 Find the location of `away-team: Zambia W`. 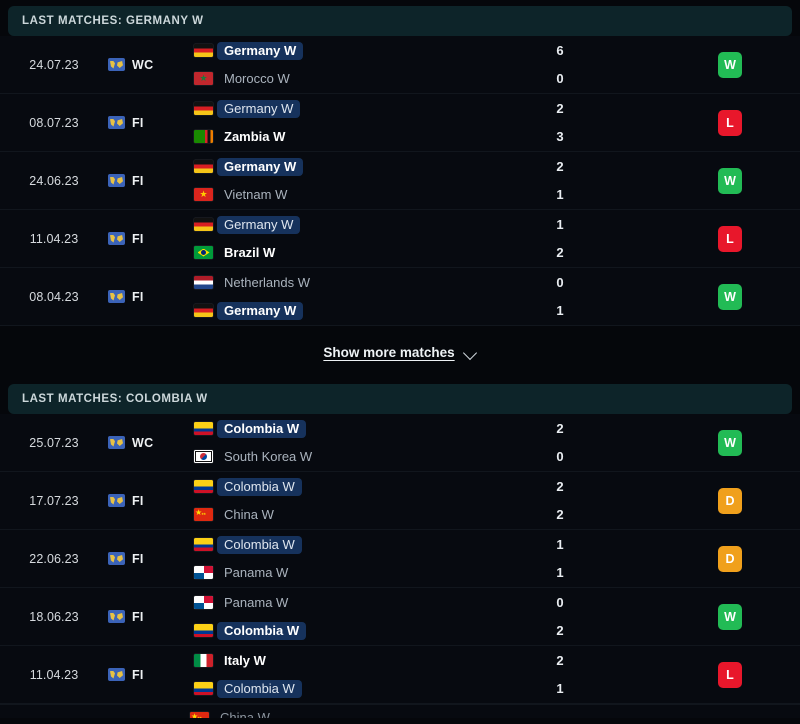

away-team: Zambia W is located at coordinates (327, 137).